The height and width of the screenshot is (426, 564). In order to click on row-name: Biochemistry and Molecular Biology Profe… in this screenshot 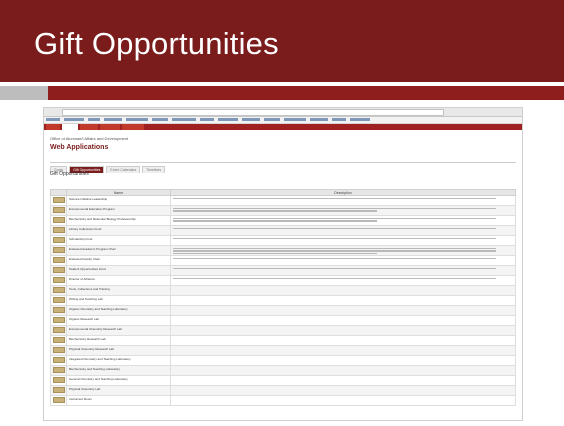, I will do `click(118, 220)`.